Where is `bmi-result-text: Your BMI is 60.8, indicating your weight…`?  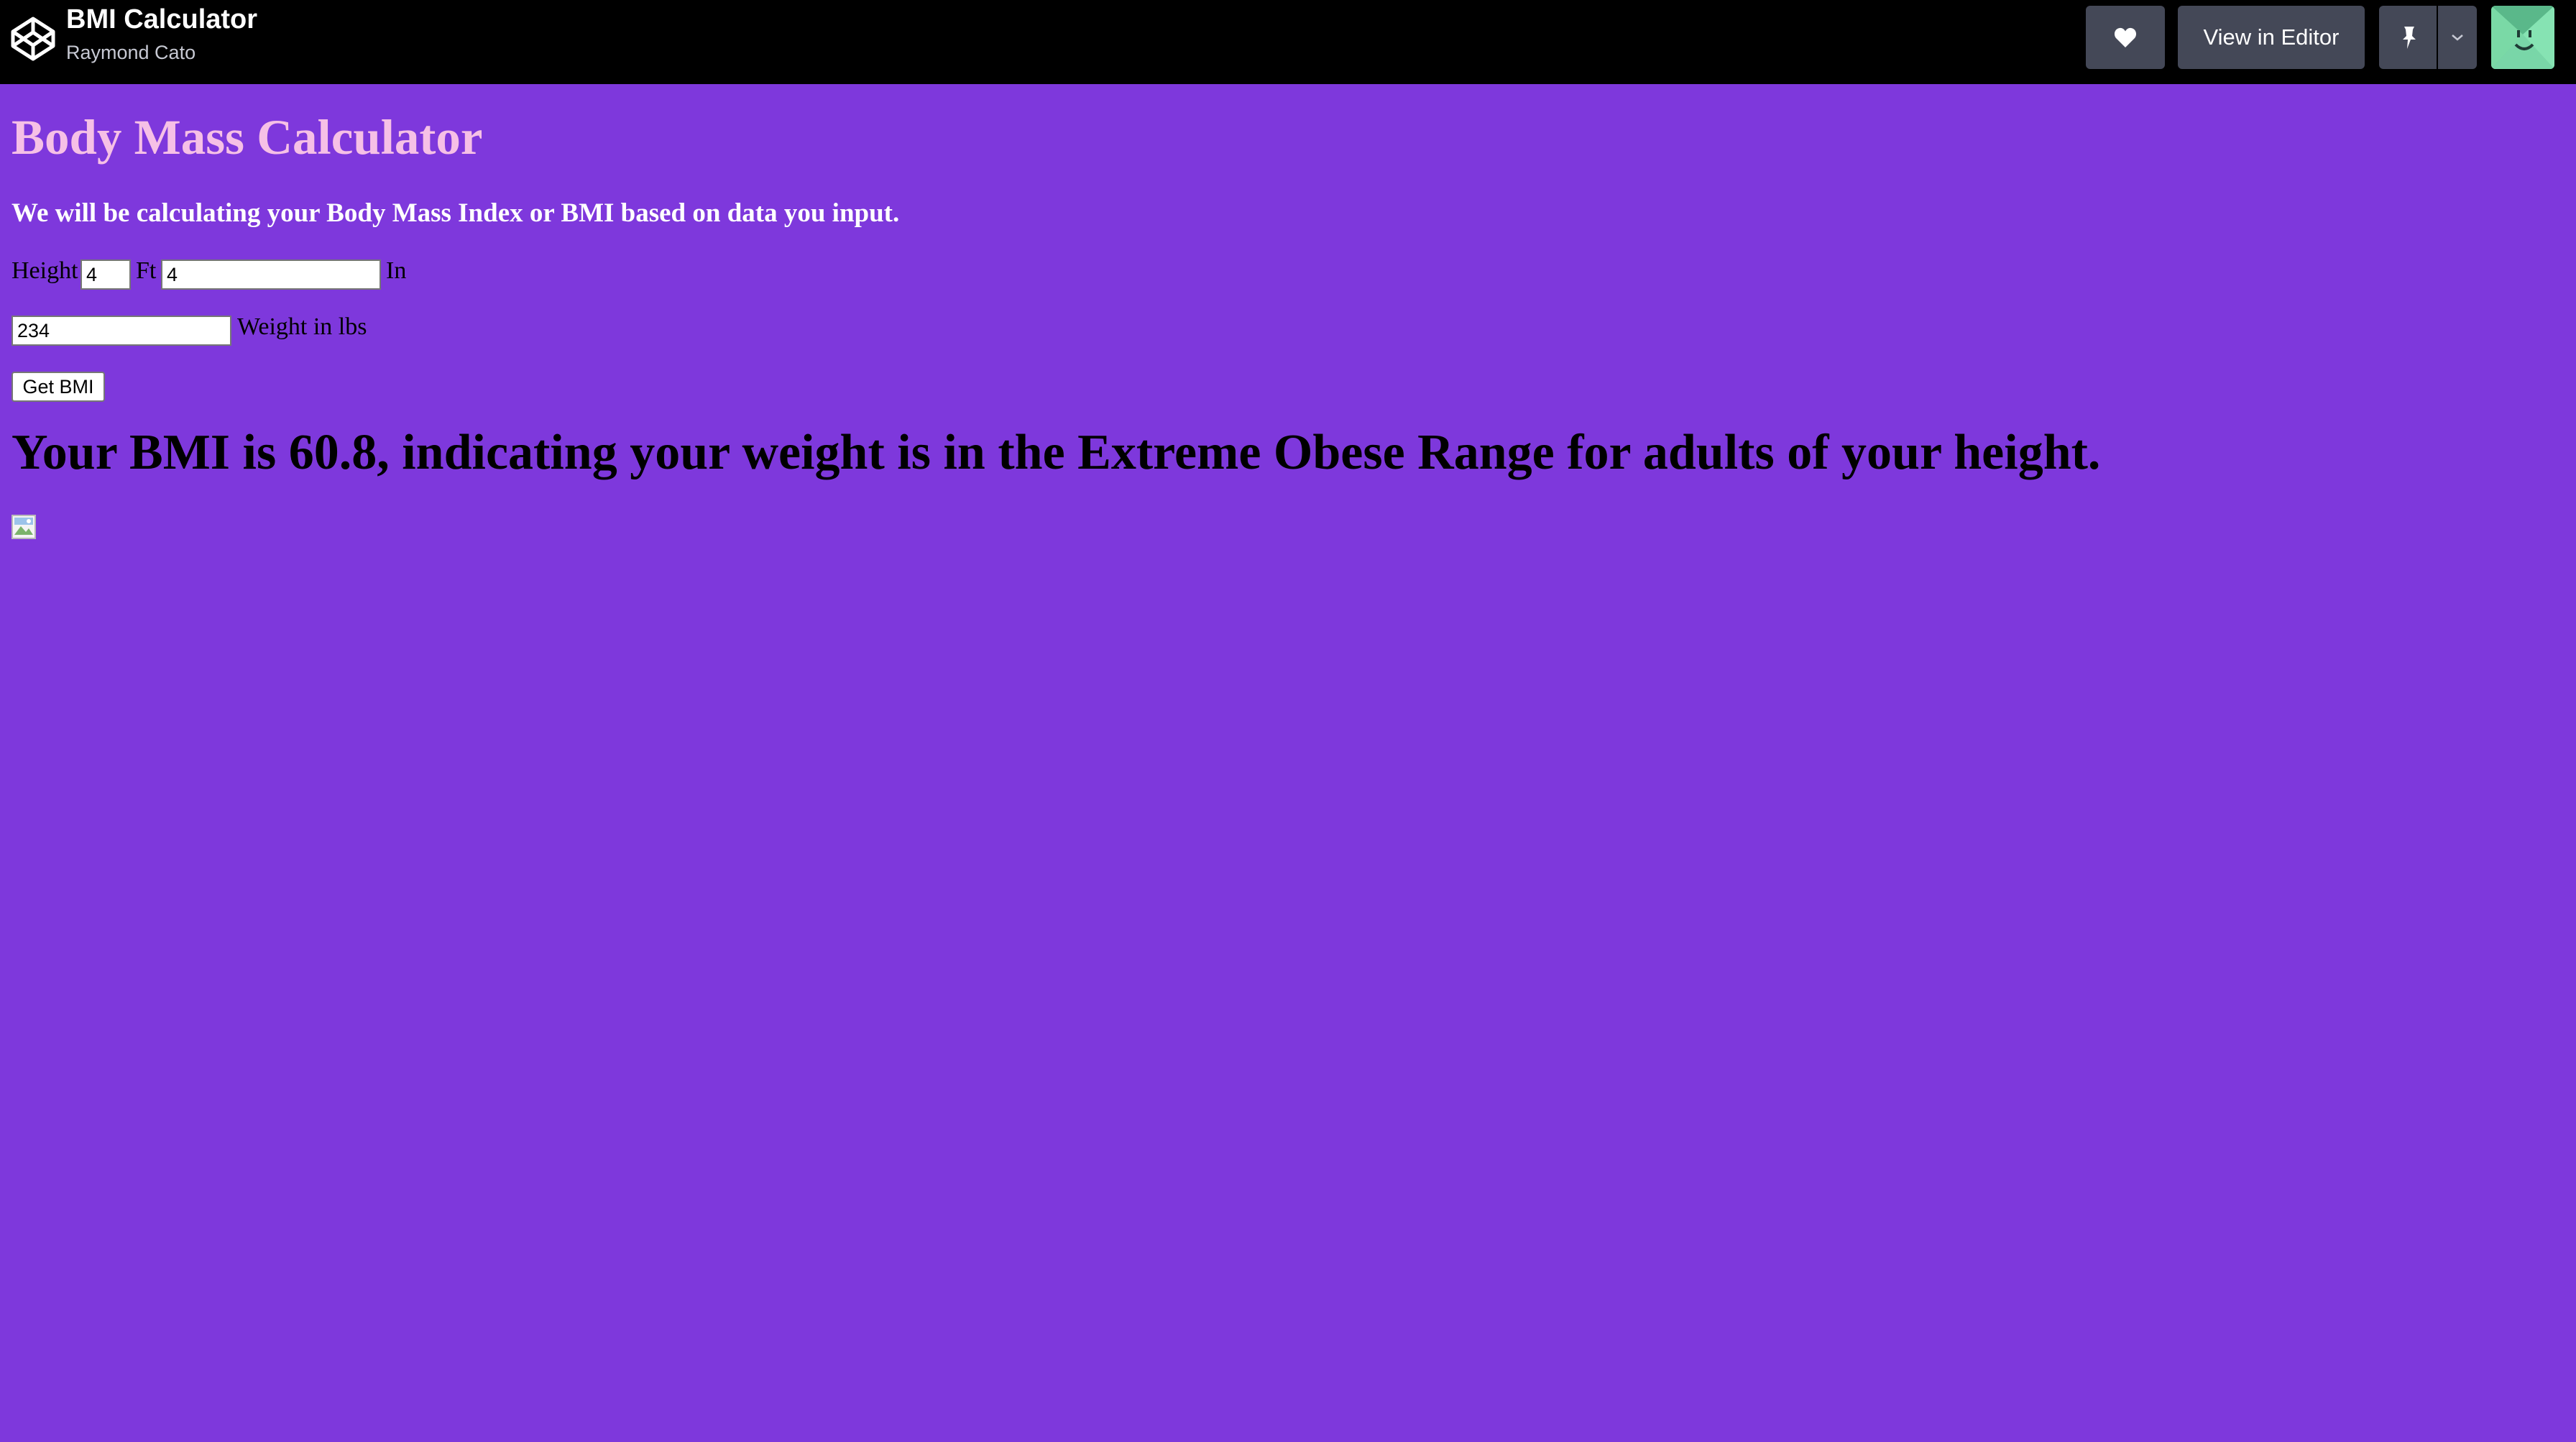 bmi-result-text: Your BMI is 60.8, indicating your weight… is located at coordinates (1056, 452).